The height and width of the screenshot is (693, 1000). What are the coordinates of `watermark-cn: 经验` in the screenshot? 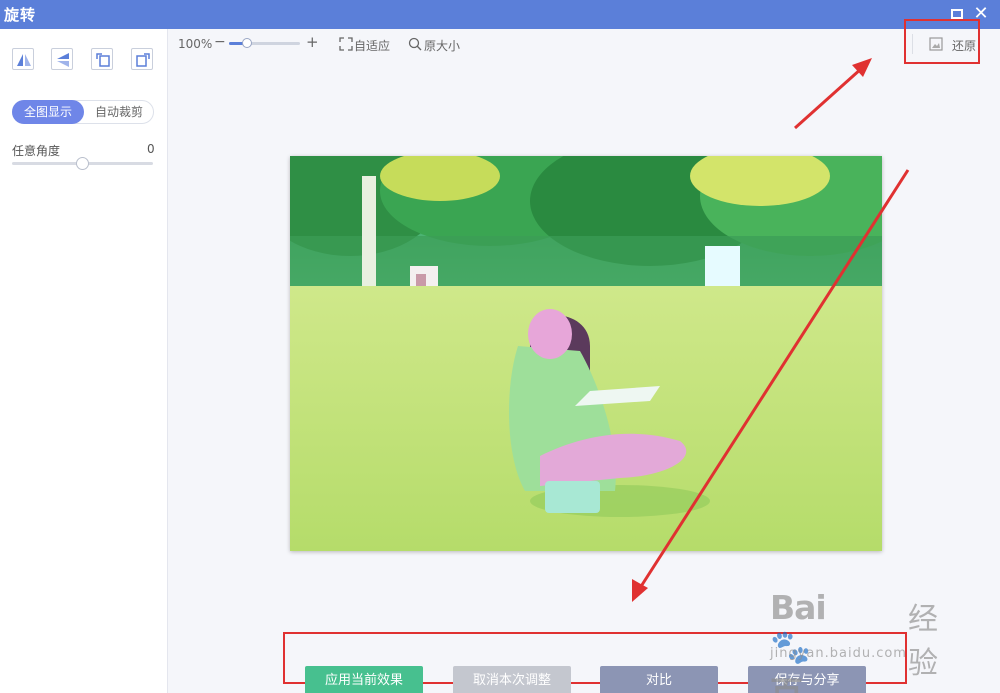 It's located at (923, 641).